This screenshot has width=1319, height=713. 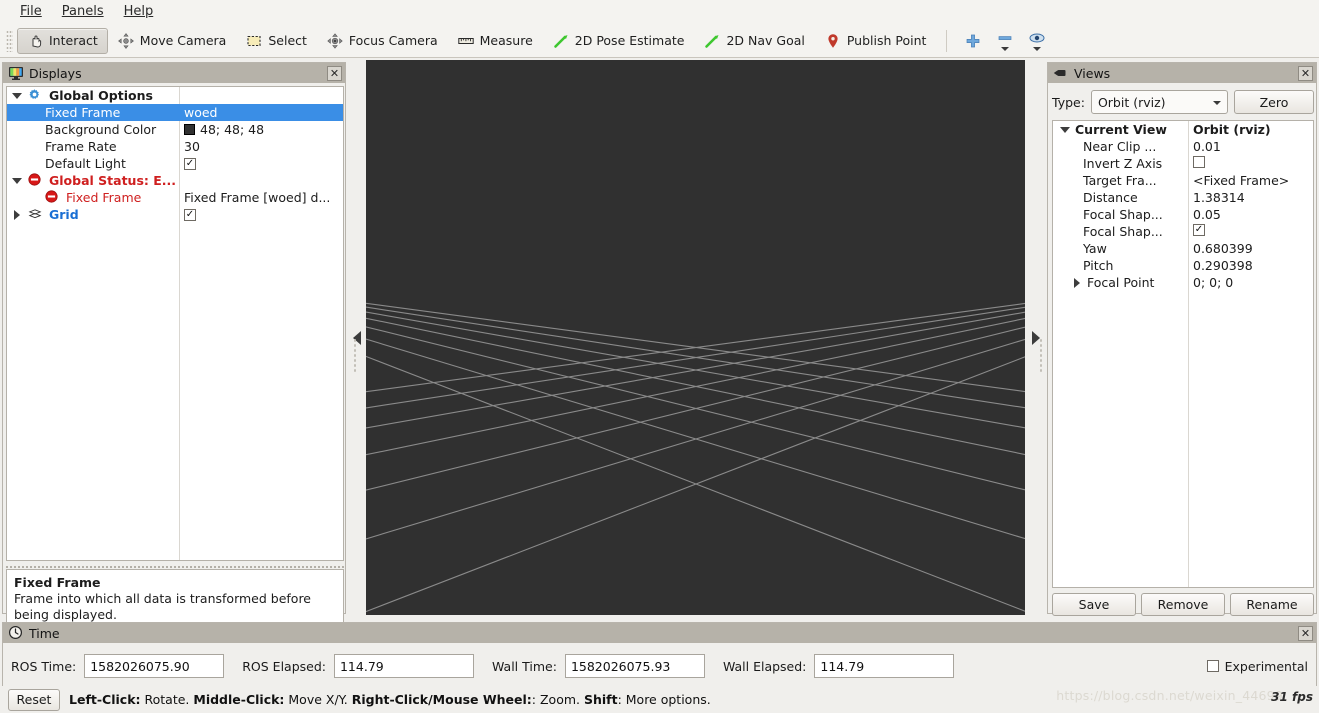 What do you see at coordinates (175, 95) in the screenshot?
I see `table-row: Global Options` at bounding box center [175, 95].